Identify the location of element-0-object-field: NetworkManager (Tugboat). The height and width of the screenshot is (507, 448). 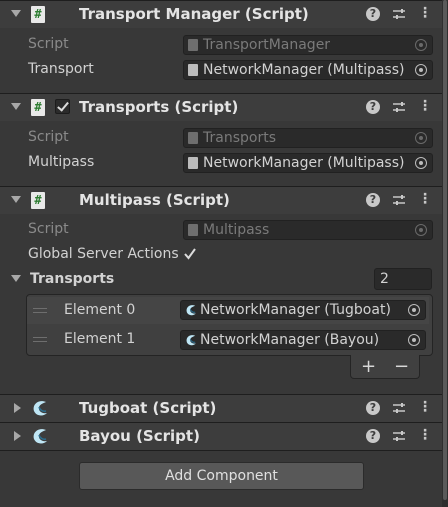
(303, 310).